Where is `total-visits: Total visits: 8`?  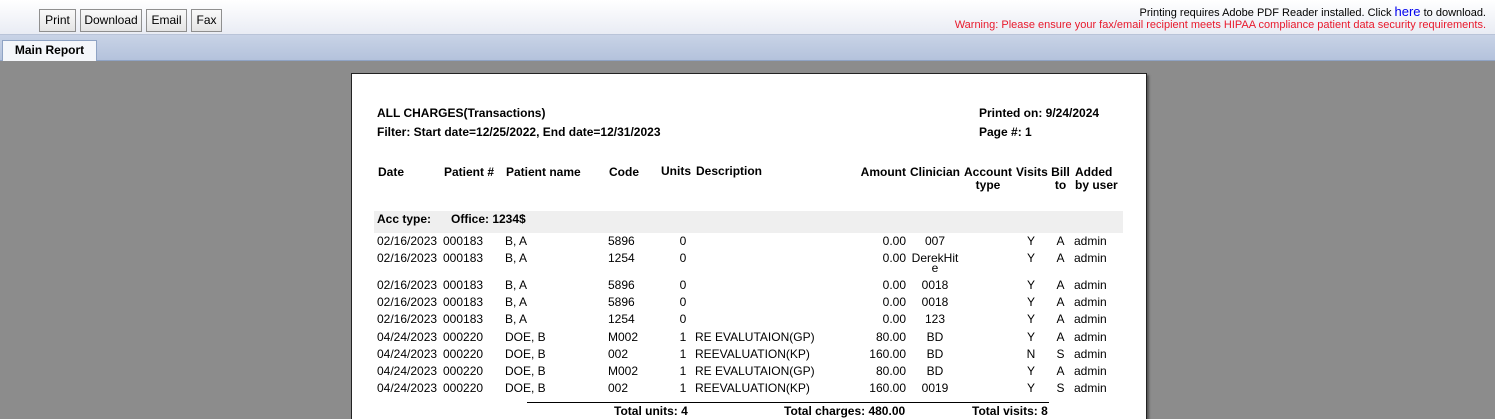
total-visits: Total visits: 8 is located at coordinates (1010, 411).